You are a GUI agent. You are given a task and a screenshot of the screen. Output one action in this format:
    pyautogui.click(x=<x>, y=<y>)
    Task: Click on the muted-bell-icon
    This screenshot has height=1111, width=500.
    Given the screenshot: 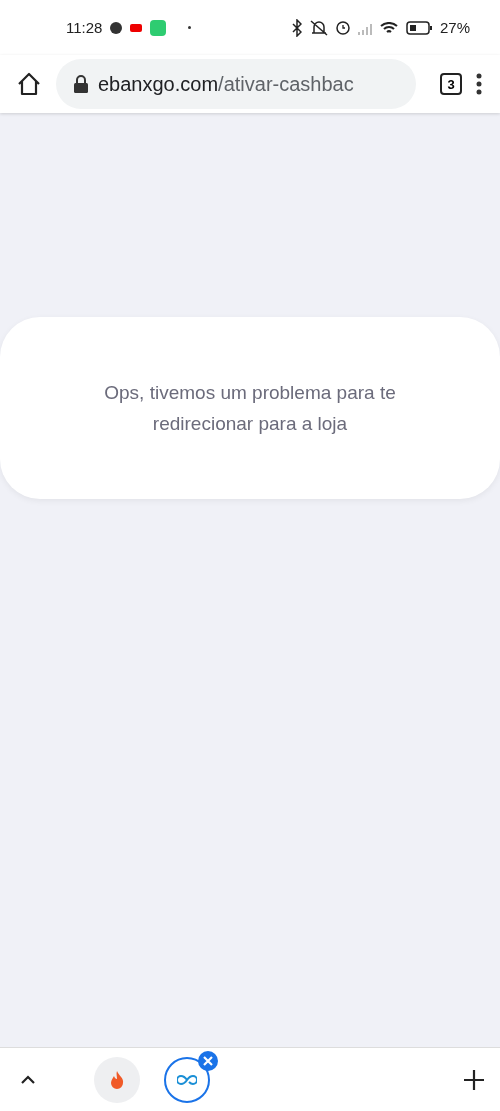 What is the action you would take?
    pyautogui.click(x=318, y=27)
    